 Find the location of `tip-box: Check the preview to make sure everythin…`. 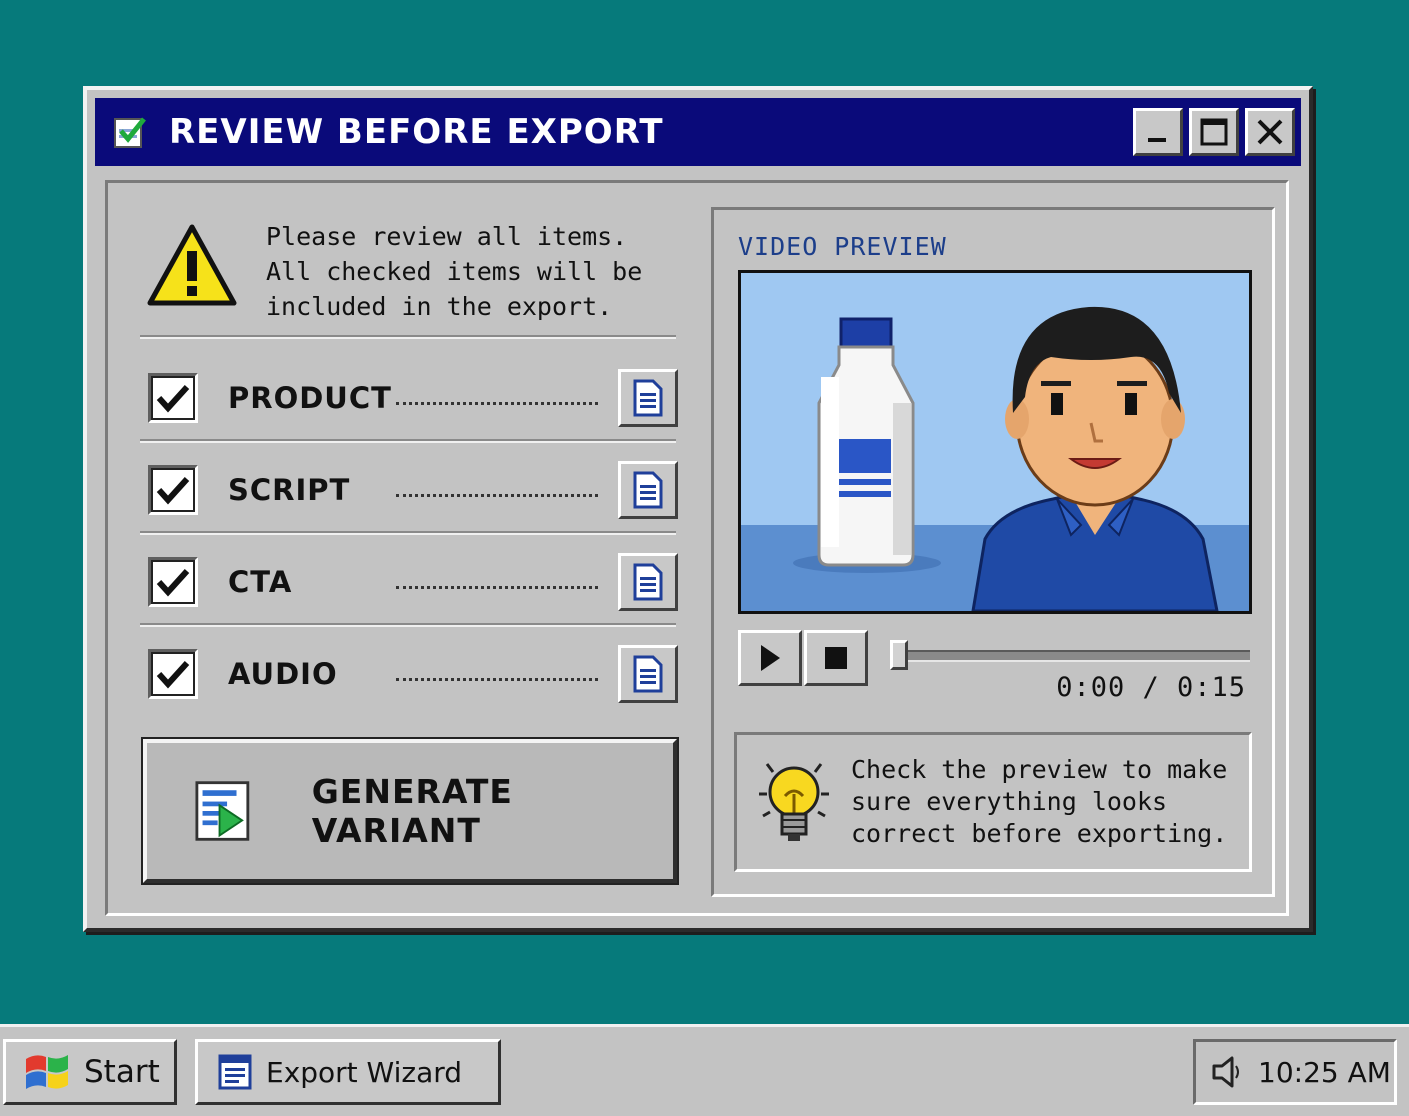

tip-box: Check the preview to make sure everythin… is located at coordinates (993, 802).